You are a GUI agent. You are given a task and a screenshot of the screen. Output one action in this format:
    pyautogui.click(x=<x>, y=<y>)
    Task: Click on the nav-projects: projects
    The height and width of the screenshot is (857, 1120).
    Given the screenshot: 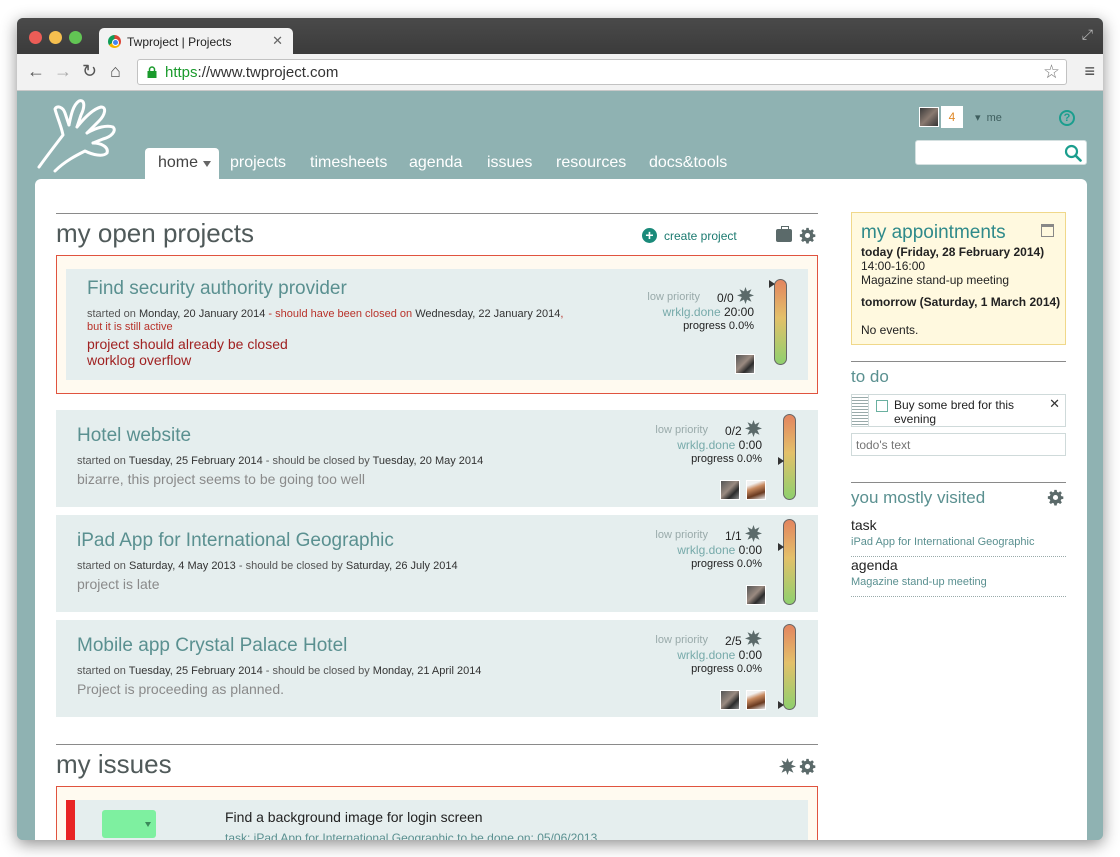 What is the action you would take?
    pyautogui.click(x=258, y=163)
    